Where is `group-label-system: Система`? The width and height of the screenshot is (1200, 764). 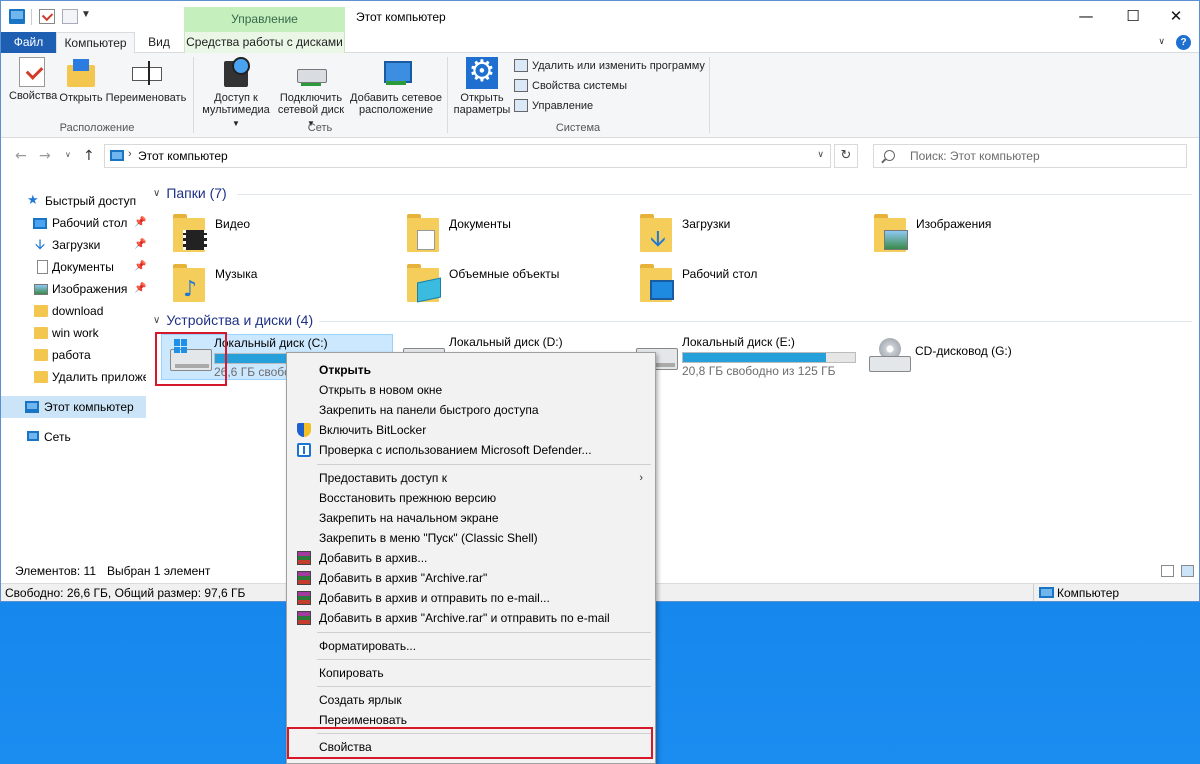 group-label-system: Система is located at coordinates (578, 128).